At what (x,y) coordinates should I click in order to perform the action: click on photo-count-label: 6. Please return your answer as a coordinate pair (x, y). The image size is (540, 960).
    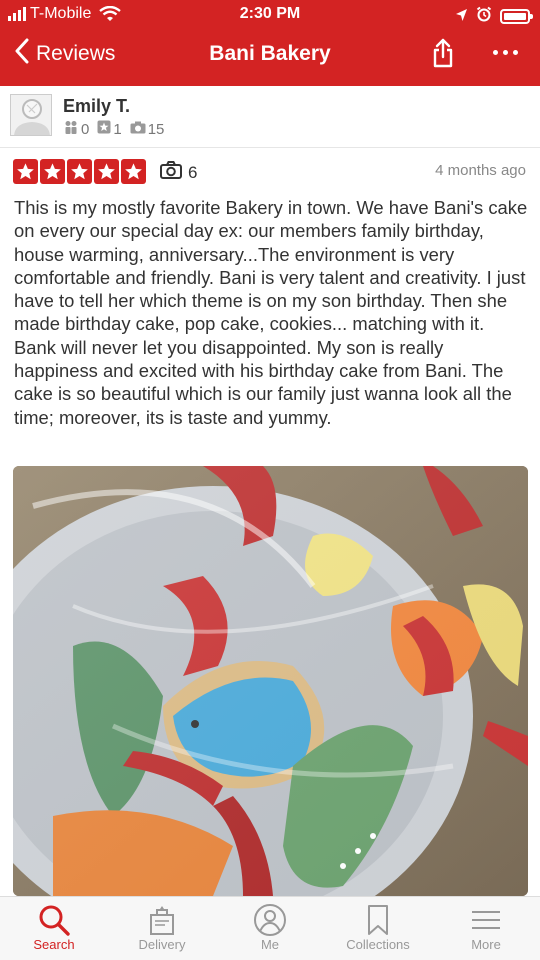
    Looking at the image, I should click on (193, 172).